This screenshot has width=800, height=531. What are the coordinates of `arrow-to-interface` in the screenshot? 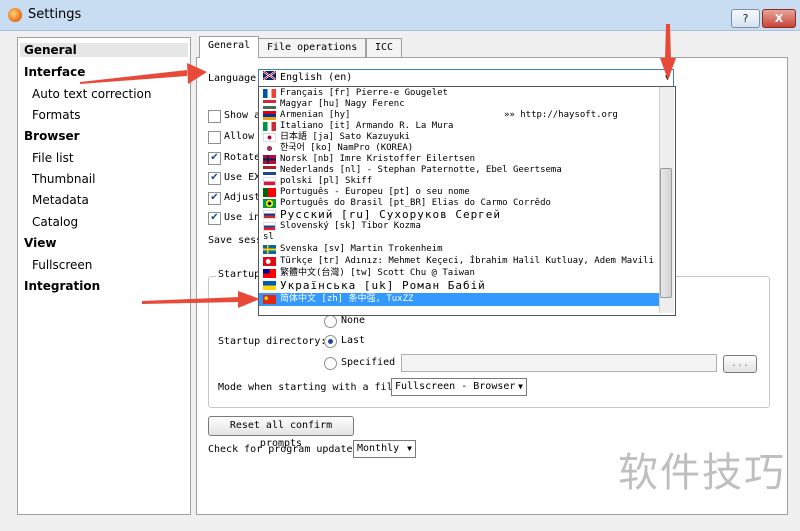 It's located at (143, 73).